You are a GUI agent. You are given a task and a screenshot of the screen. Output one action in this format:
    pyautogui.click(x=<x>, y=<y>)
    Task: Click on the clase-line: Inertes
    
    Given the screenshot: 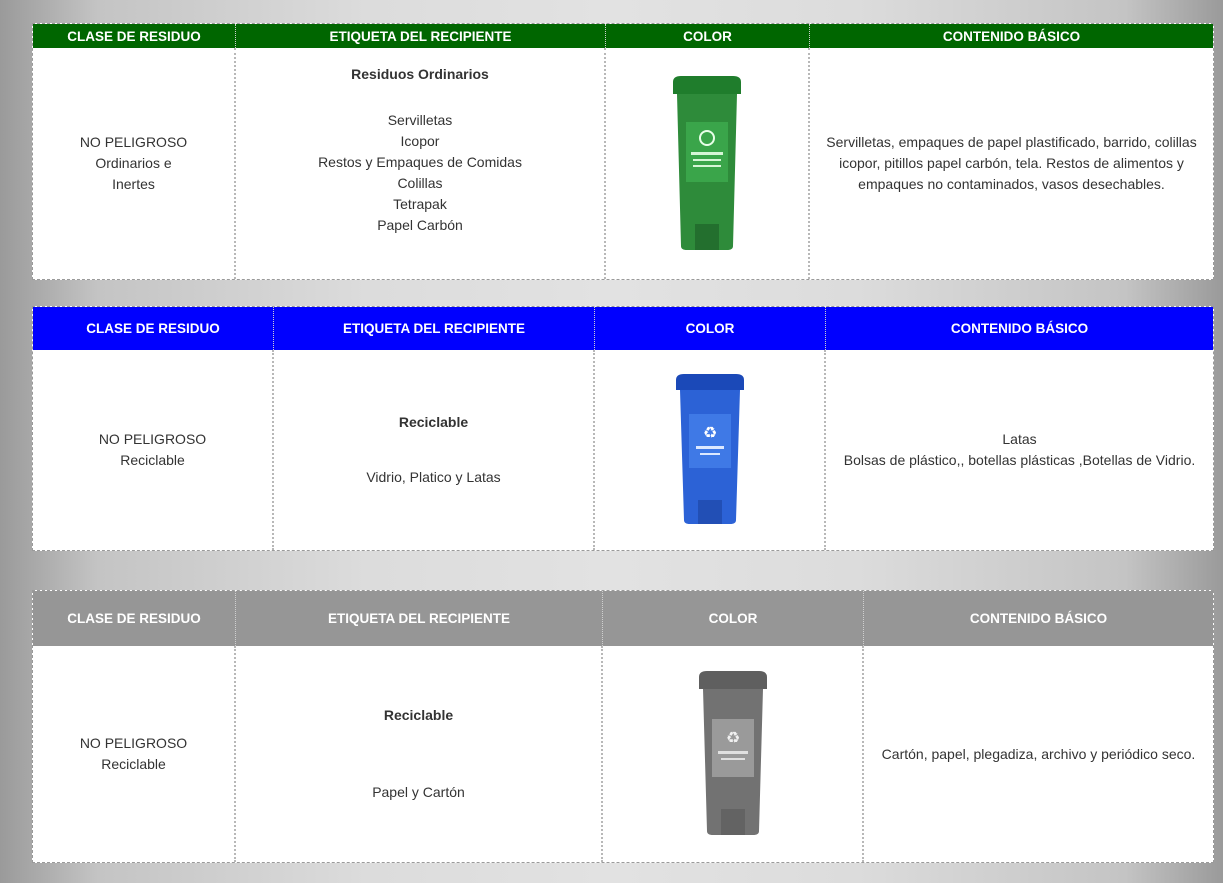 What is the action you would take?
    pyautogui.click(x=133, y=184)
    